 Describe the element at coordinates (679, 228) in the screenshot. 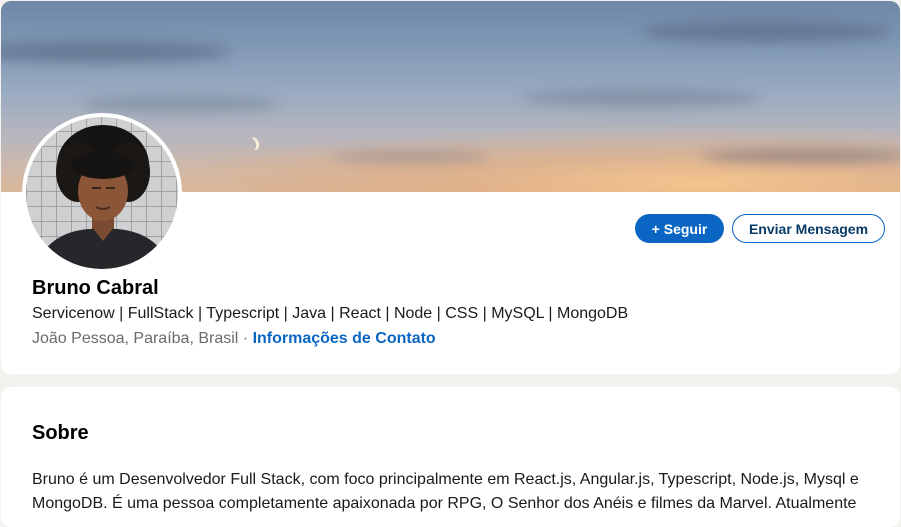

I see `follow-button: + Seguir` at that location.